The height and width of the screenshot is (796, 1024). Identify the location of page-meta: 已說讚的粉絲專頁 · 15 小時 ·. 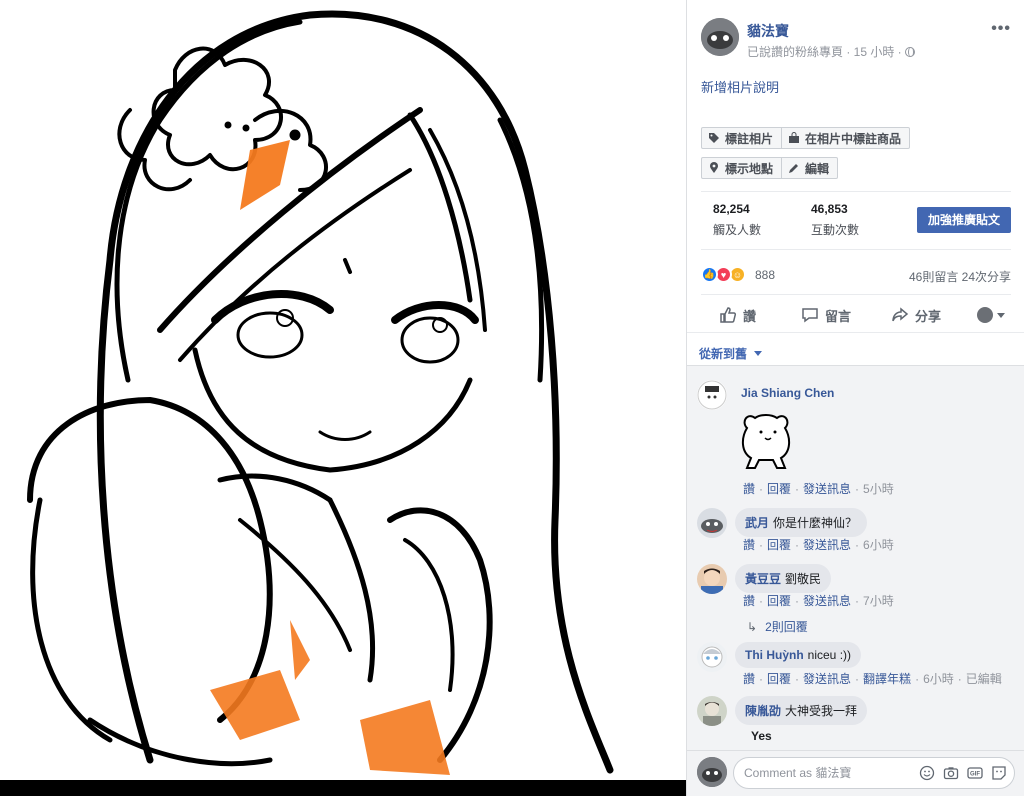
(831, 51).